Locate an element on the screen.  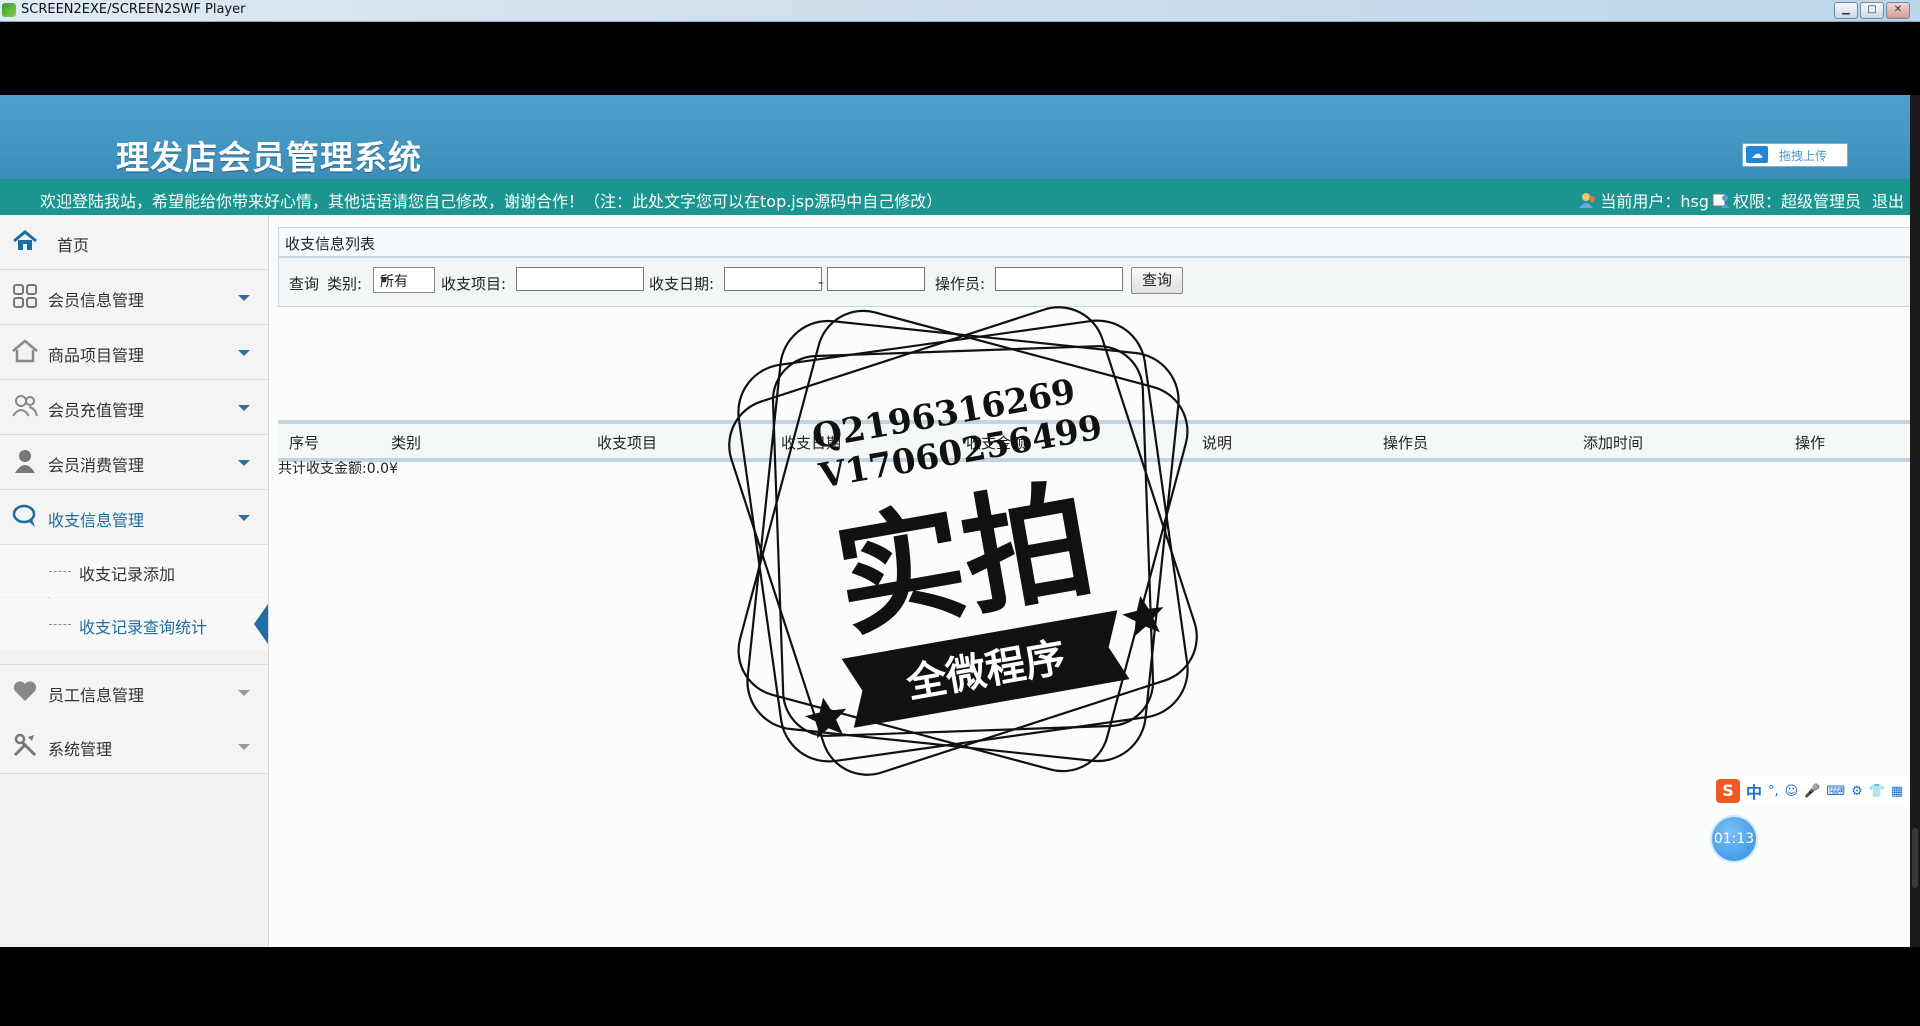
app-header: 理发店会员管理系统 ☁ 拖拽上传 is located at coordinates (955, 137).